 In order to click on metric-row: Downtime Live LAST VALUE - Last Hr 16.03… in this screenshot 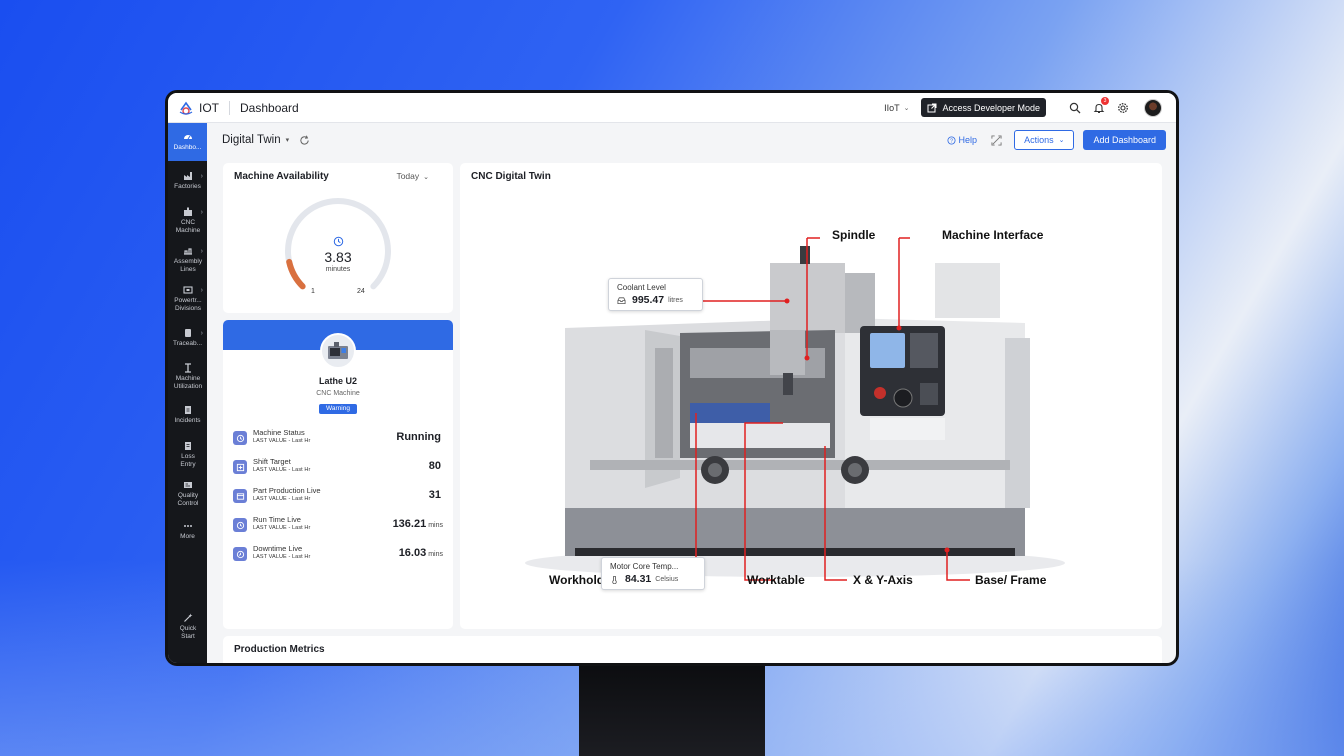, I will do `click(338, 556)`.